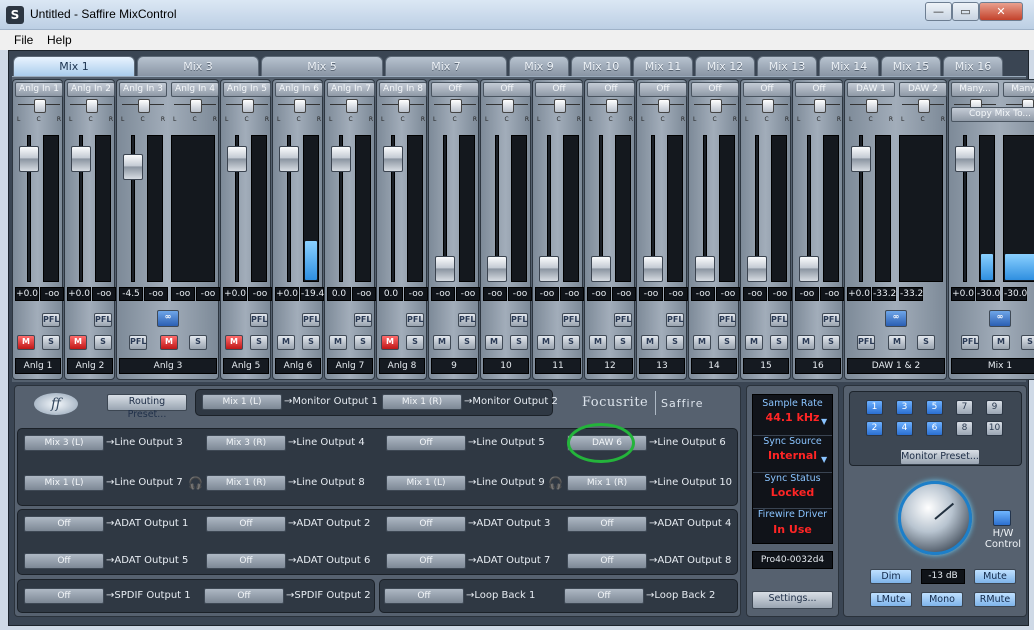 This screenshot has height=630, width=1034. Describe the element at coordinates (446, 66) in the screenshot. I see `tab-mix-7: Mix 7` at that location.